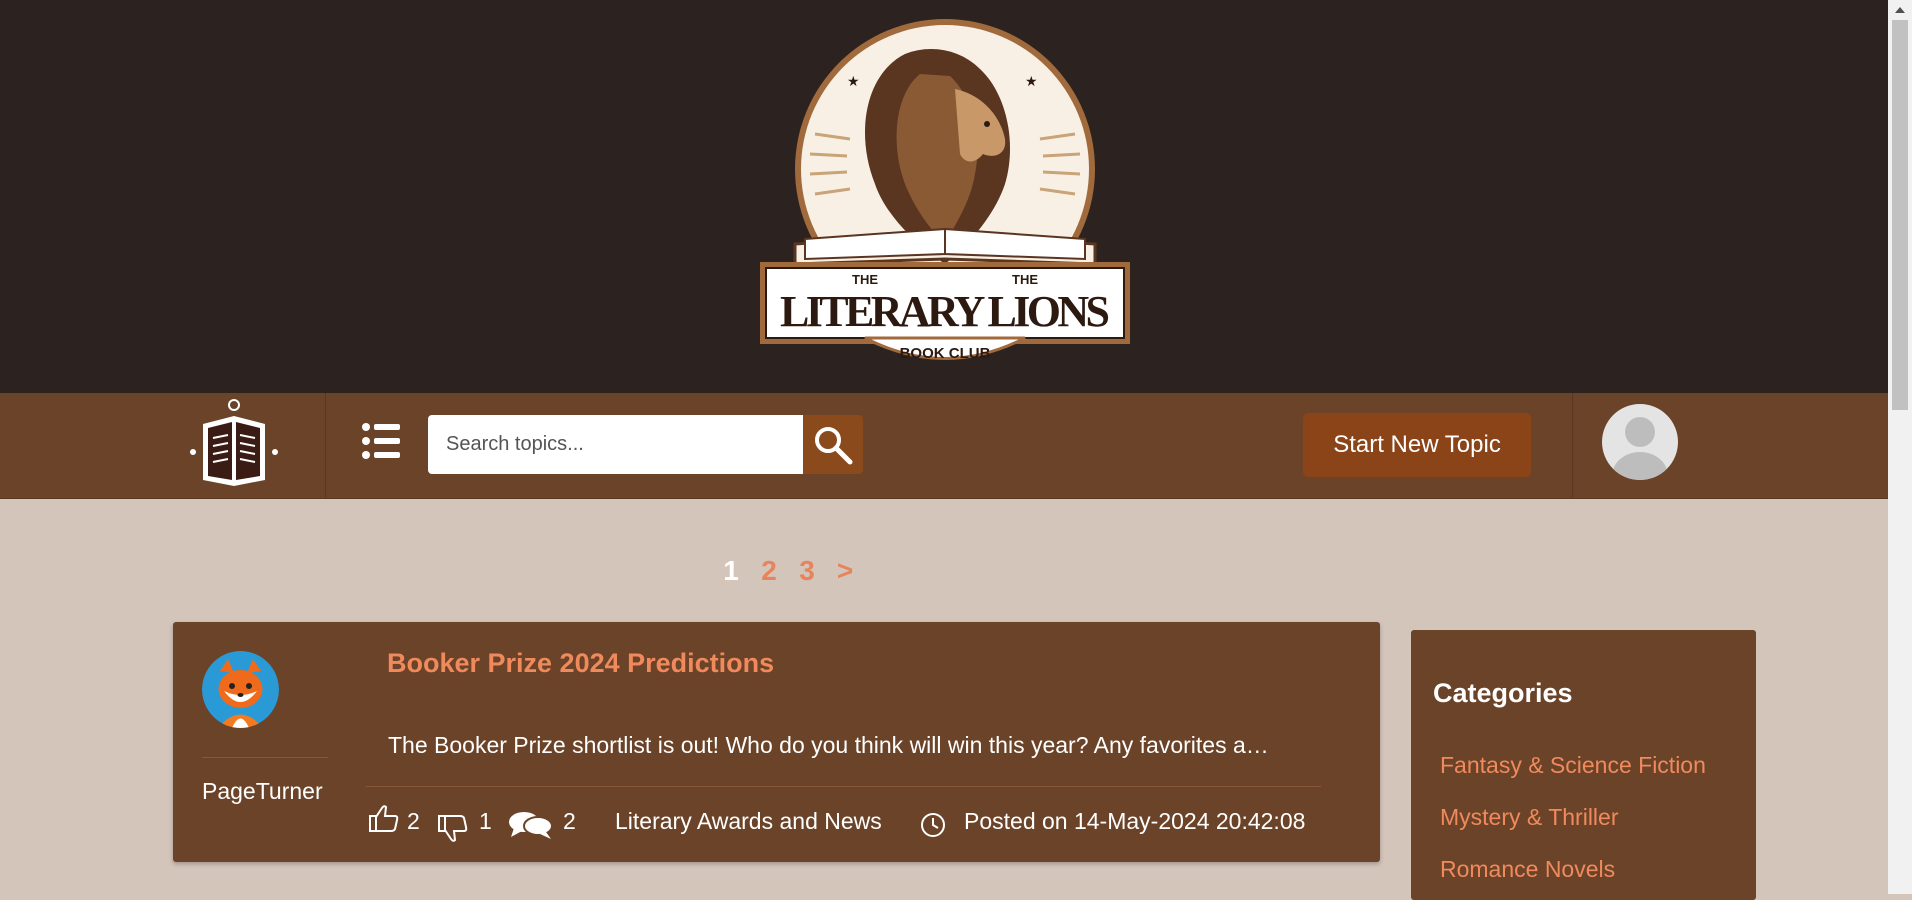 This screenshot has height=900, width=1912. I want to click on search-input, so click(615, 444).